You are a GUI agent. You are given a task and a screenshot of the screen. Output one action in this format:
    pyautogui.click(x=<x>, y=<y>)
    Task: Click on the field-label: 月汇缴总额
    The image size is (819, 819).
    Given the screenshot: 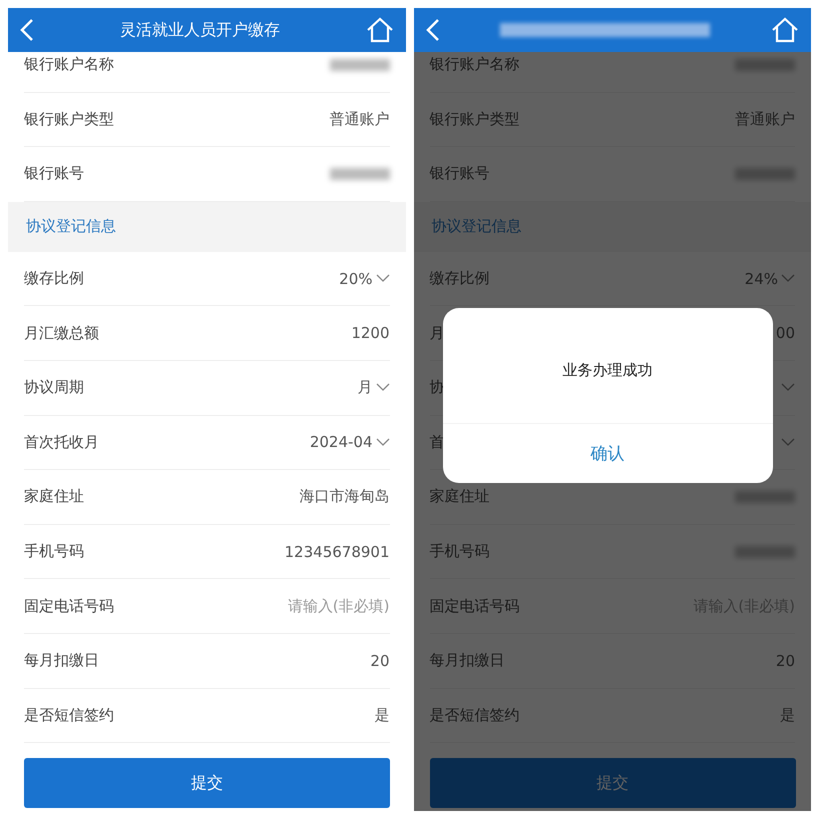 What is the action you would take?
    pyautogui.click(x=61, y=333)
    